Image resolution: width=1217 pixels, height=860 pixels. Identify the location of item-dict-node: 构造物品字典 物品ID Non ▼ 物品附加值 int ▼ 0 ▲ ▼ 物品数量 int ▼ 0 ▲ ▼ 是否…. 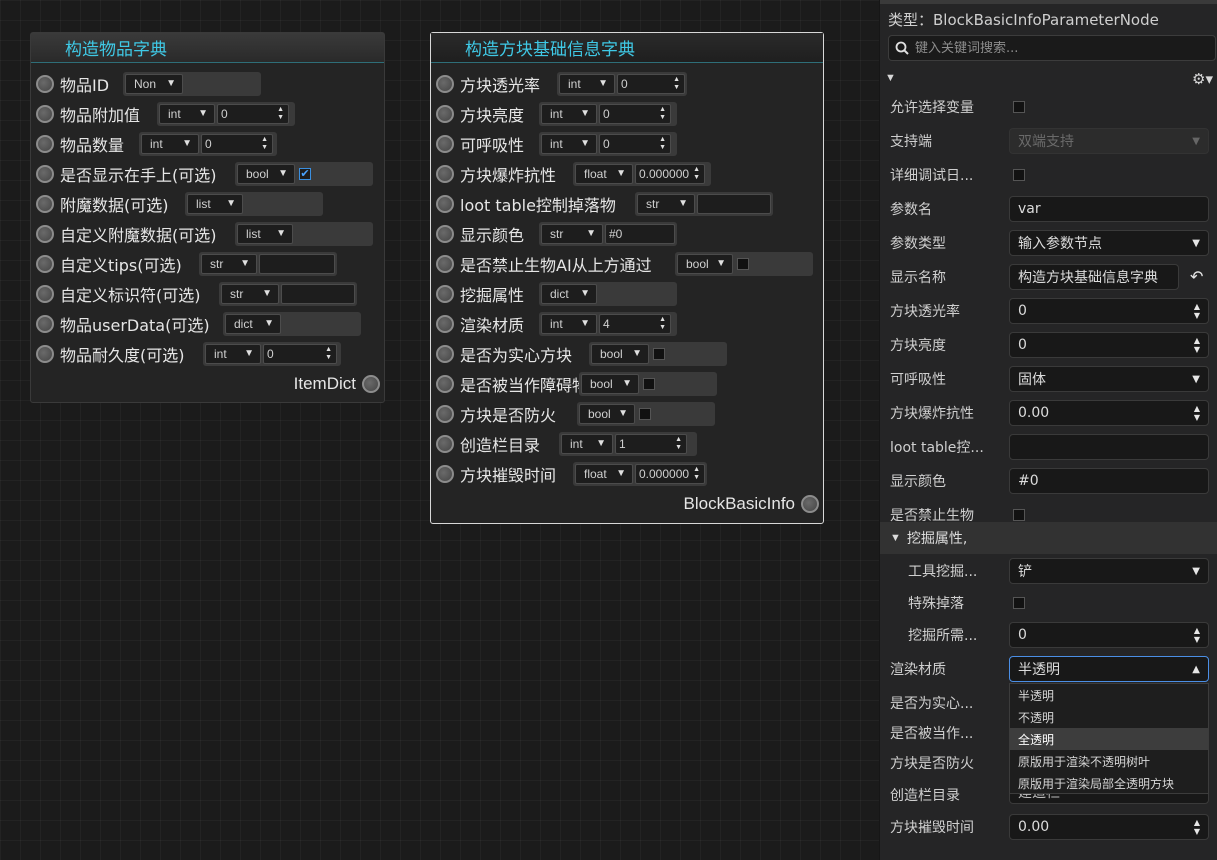
(207, 217).